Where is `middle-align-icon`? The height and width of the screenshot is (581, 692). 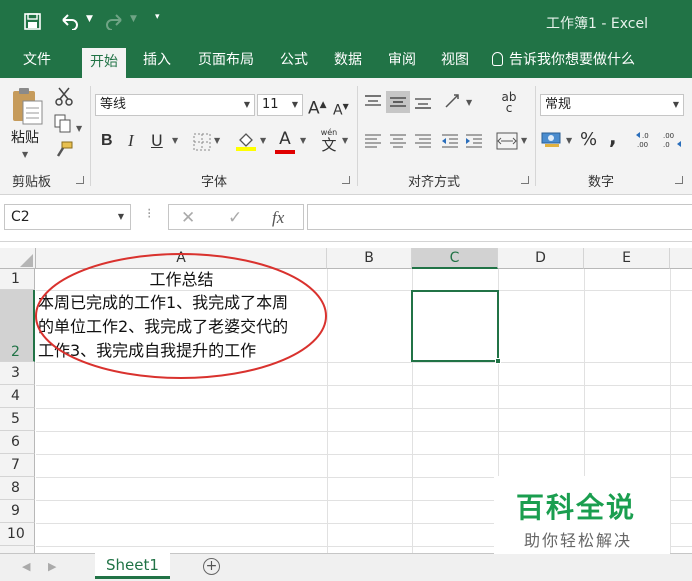
middle-align-icon is located at coordinates (398, 102).